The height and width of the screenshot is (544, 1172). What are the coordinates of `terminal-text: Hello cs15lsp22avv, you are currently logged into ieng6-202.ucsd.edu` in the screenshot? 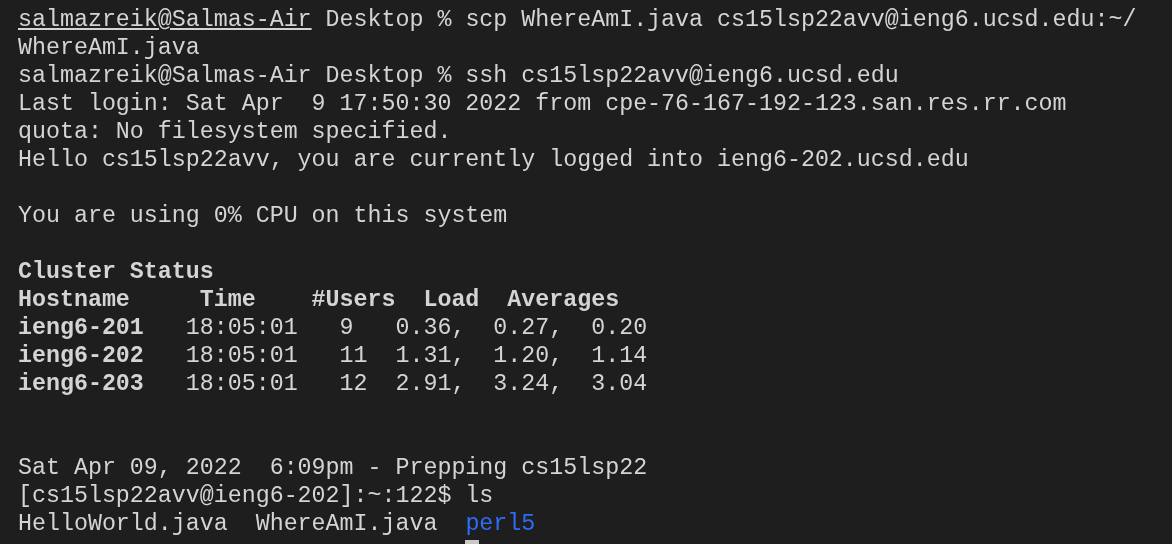 It's located at (493, 160).